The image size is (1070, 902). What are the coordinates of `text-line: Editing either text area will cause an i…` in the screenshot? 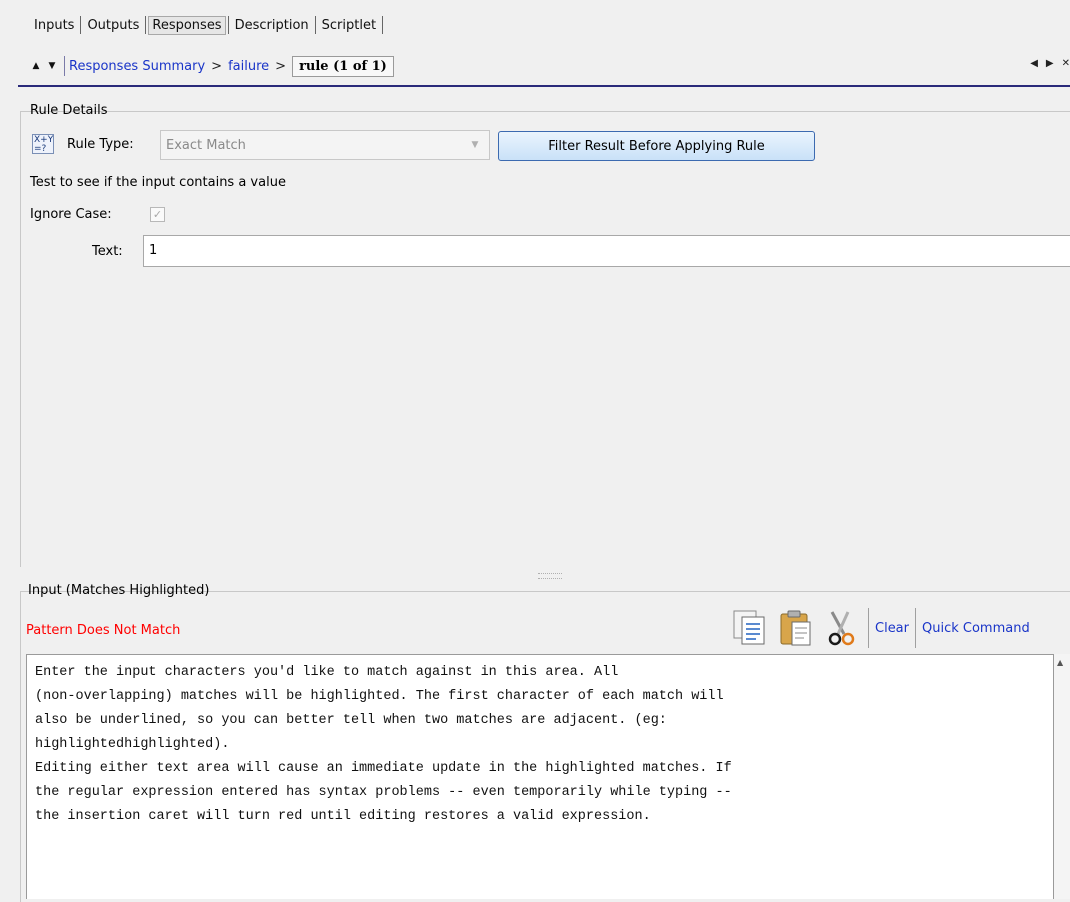 It's located at (383, 768).